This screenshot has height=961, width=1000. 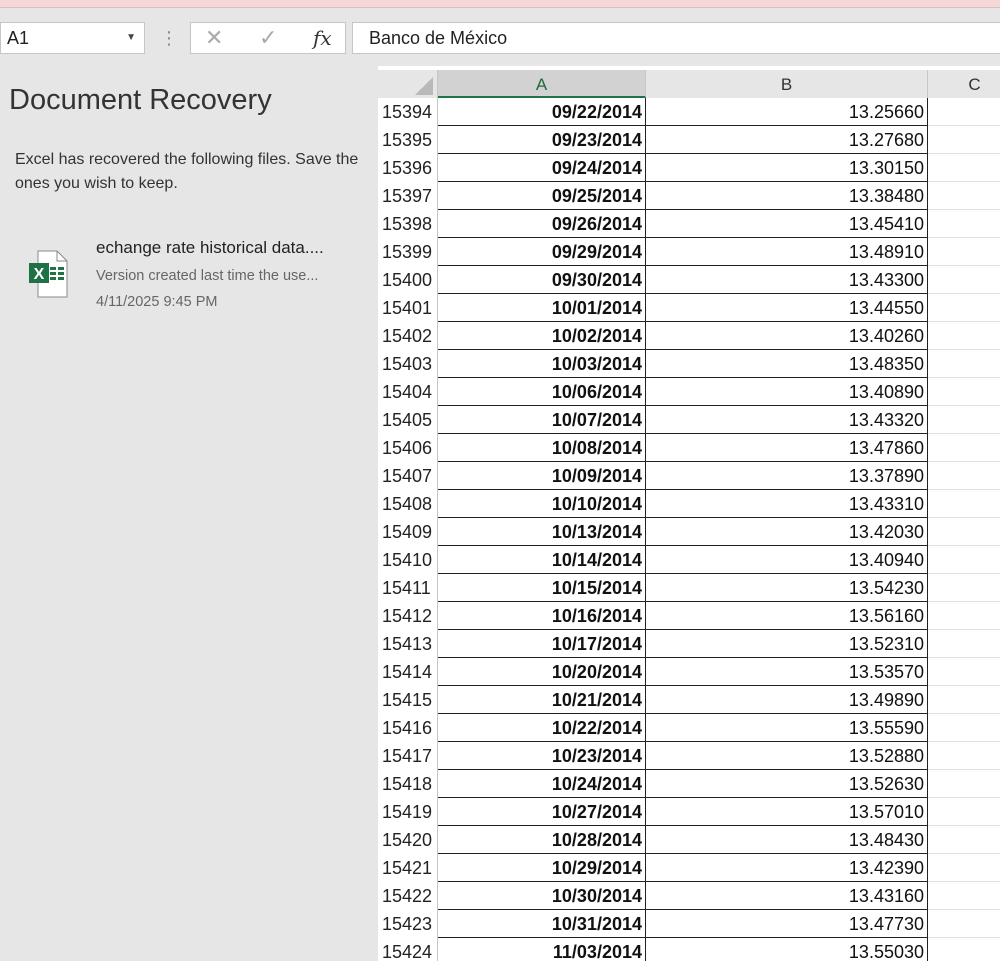 I want to click on cell-rate: 13.42390, so click(x=787, y=868).